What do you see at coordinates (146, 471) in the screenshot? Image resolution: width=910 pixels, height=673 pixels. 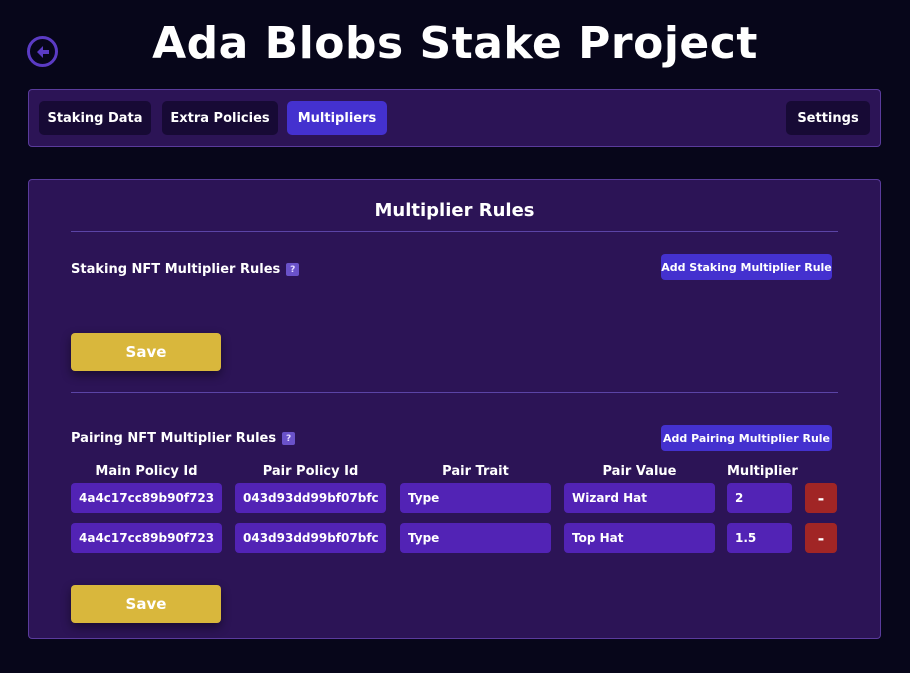 I see `column-header-main-policy: Main Policy Id` at bounding box center [146, 471].